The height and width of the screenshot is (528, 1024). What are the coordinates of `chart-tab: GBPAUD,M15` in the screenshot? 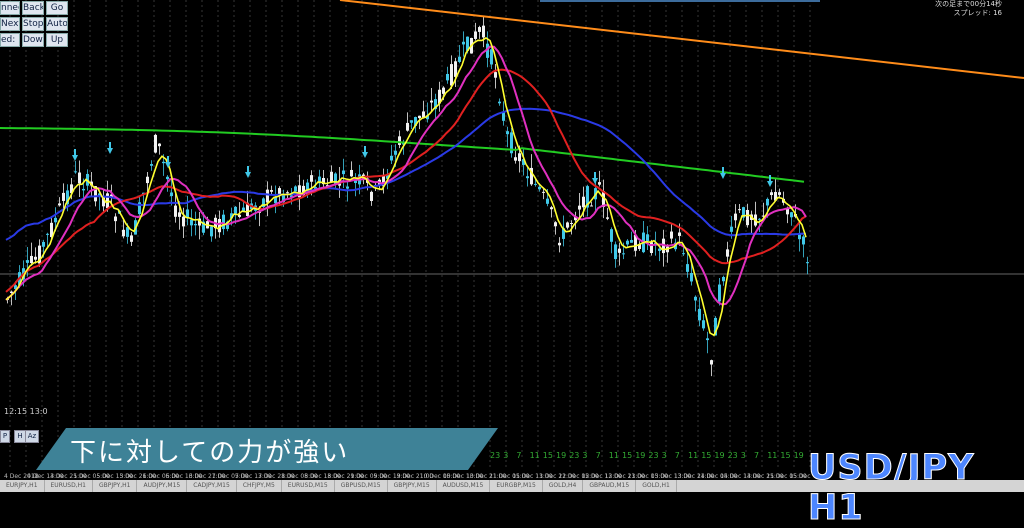 It's located at (610, 486).